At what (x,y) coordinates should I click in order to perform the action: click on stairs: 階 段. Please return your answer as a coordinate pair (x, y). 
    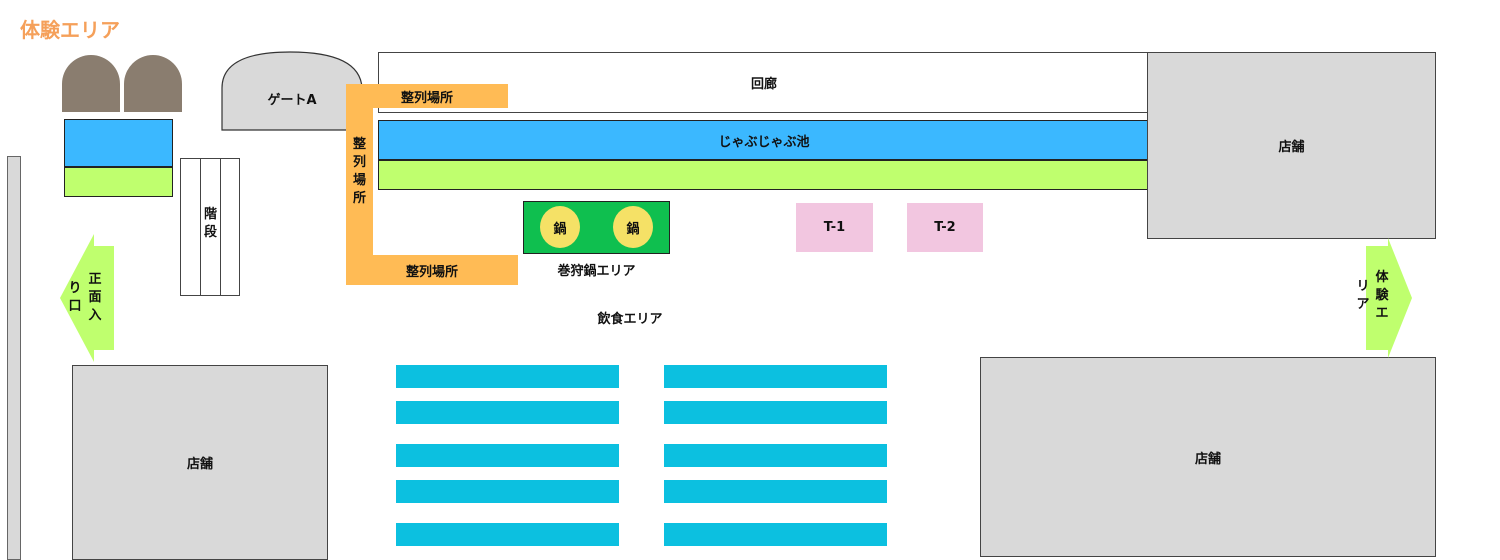
    Looking at the image, I should click on (210, 227).